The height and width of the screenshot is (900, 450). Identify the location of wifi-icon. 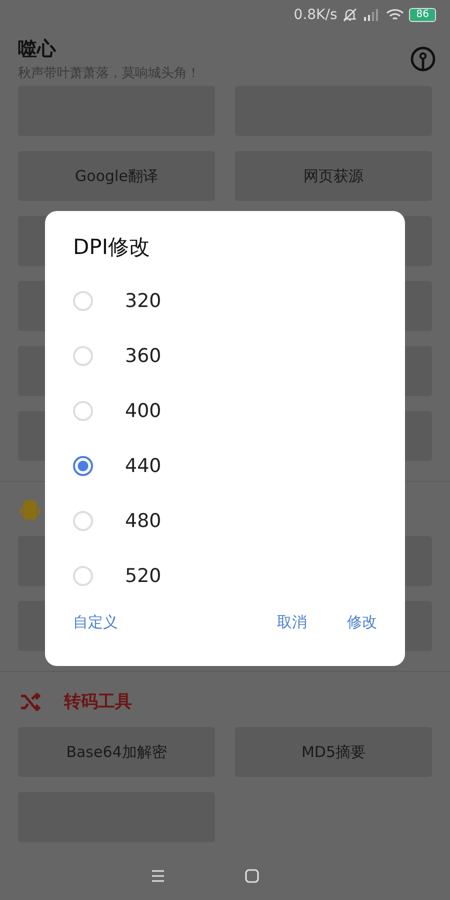
(395, 15).